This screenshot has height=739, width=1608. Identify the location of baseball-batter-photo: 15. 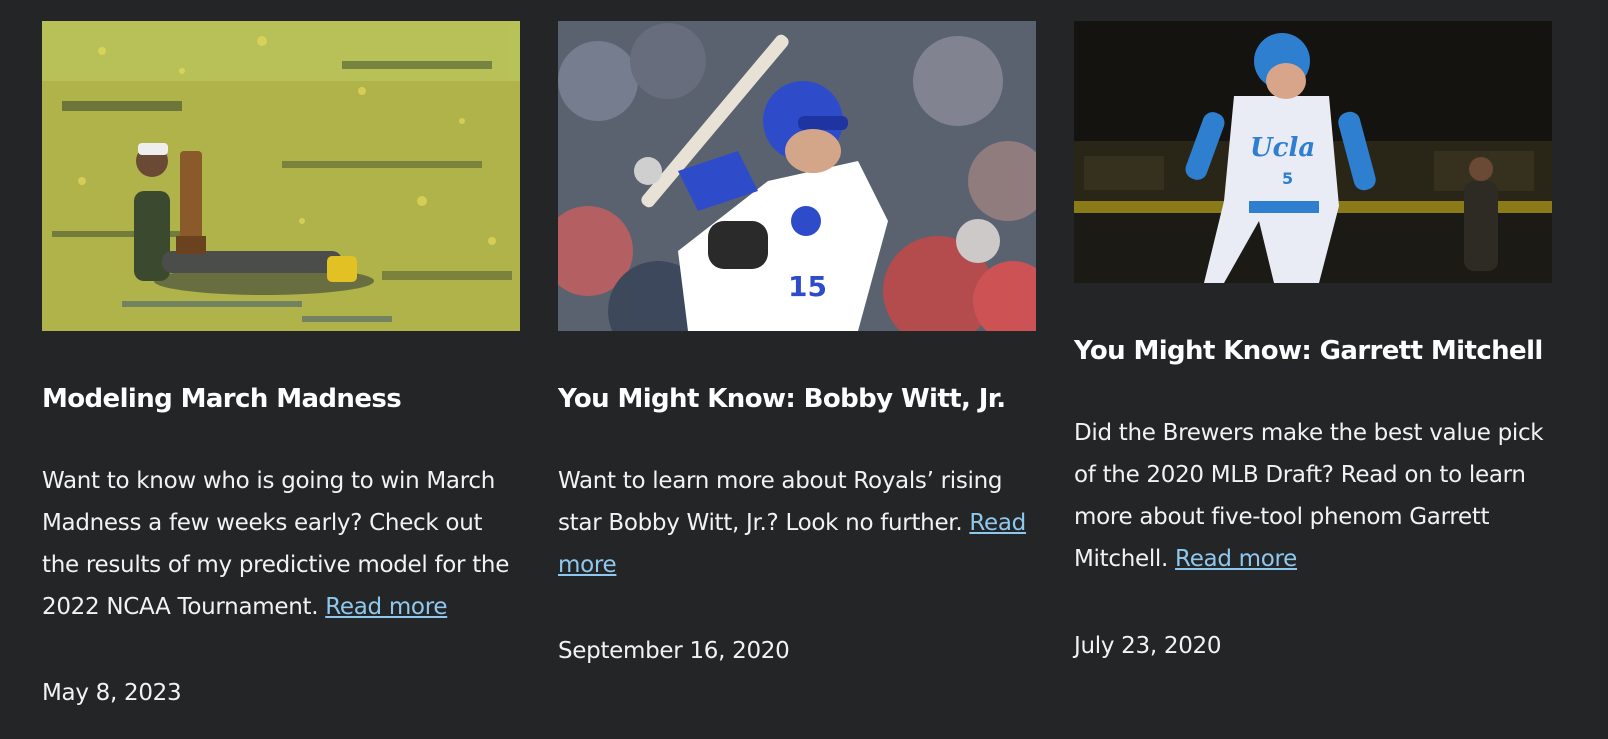
(797, 176).